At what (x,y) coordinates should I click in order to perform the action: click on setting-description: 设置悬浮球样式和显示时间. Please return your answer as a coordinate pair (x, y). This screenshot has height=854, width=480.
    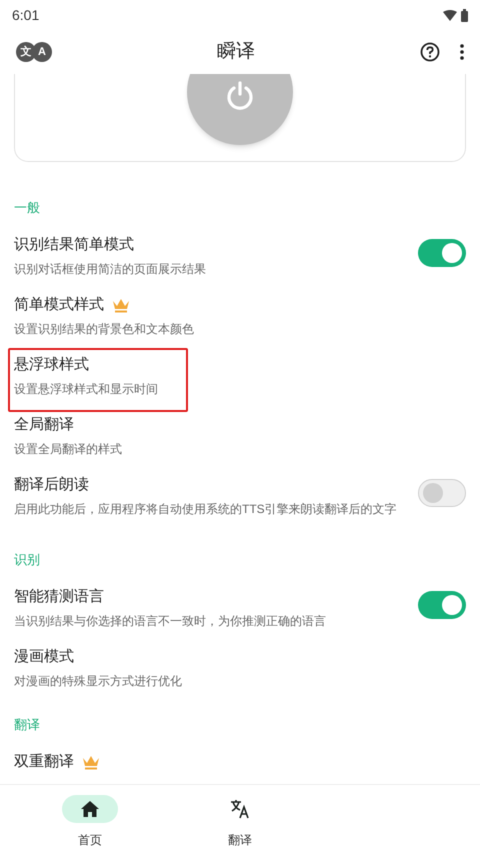
    Looking at the image, I should click on (86, 389).